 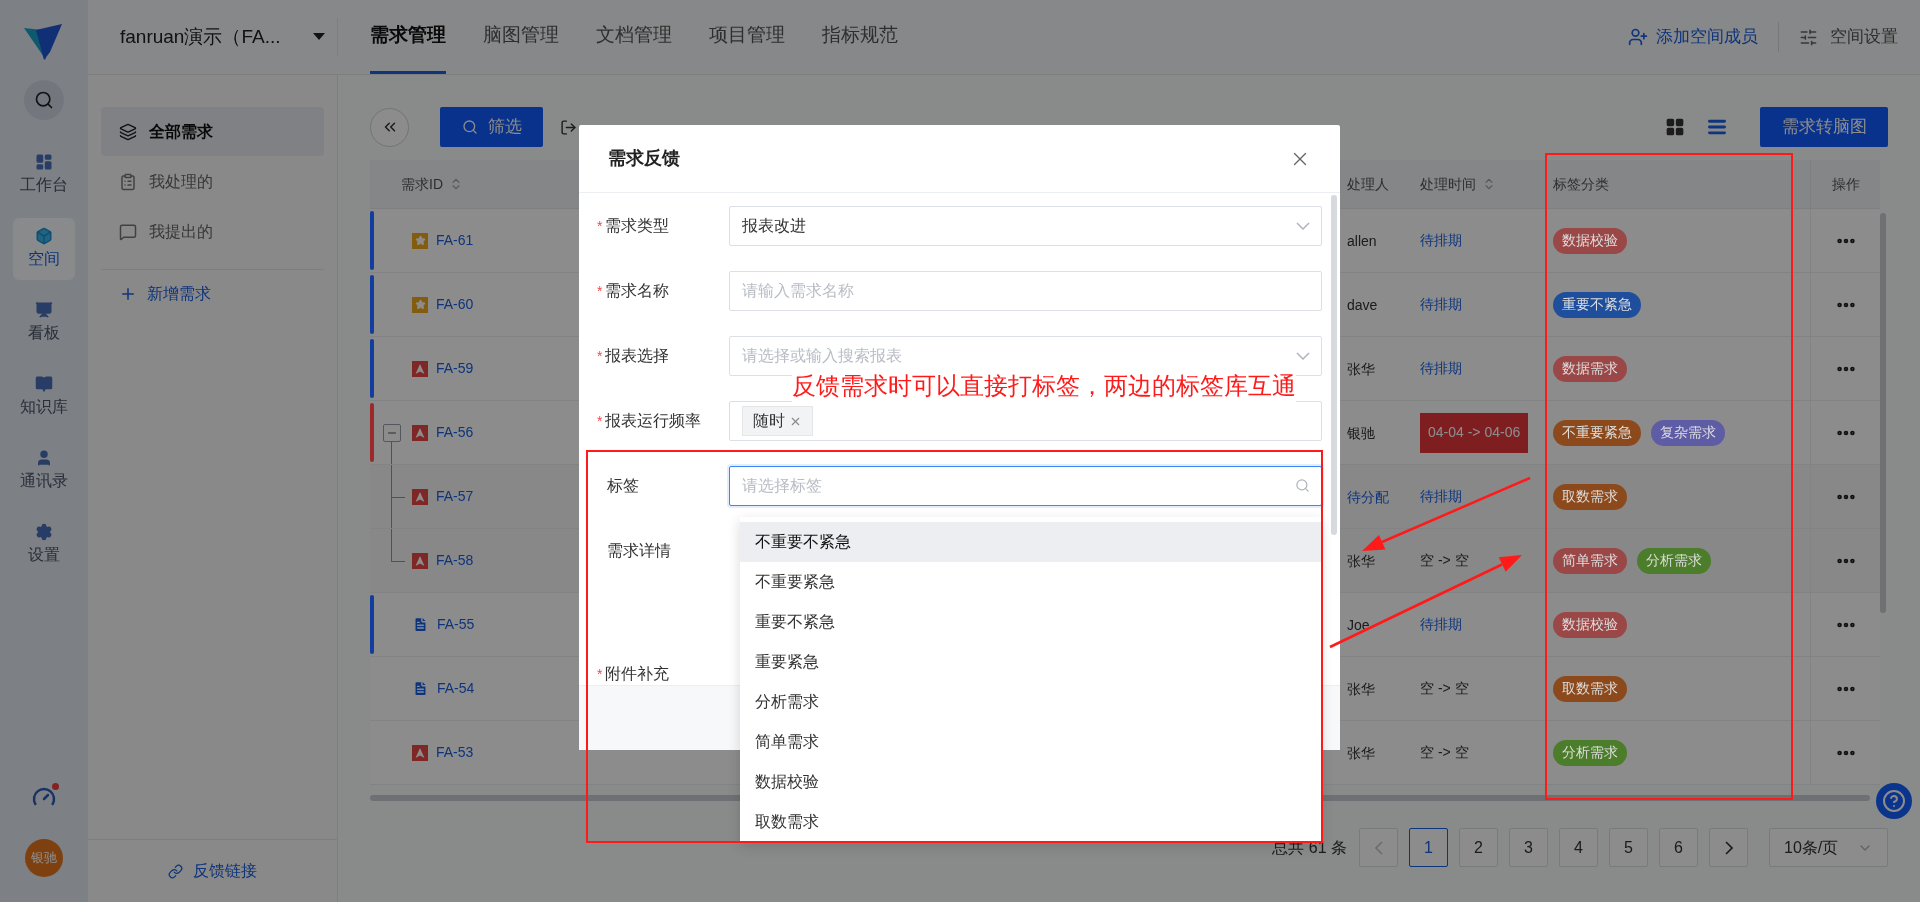 What do you see at coordinates (1590, 752) in the screenshot?
I see `tag-chip: 分析需求` at bounding box center [1590, 752].